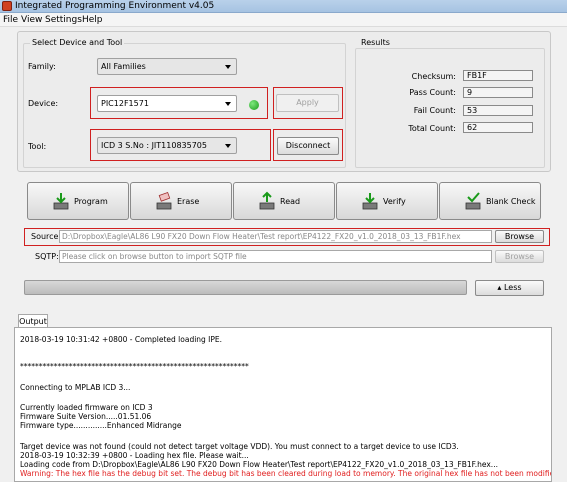 Image resolution: width=567 pixels, height=482 pixels. I want to click on program-label: Program, so click(91, 201).